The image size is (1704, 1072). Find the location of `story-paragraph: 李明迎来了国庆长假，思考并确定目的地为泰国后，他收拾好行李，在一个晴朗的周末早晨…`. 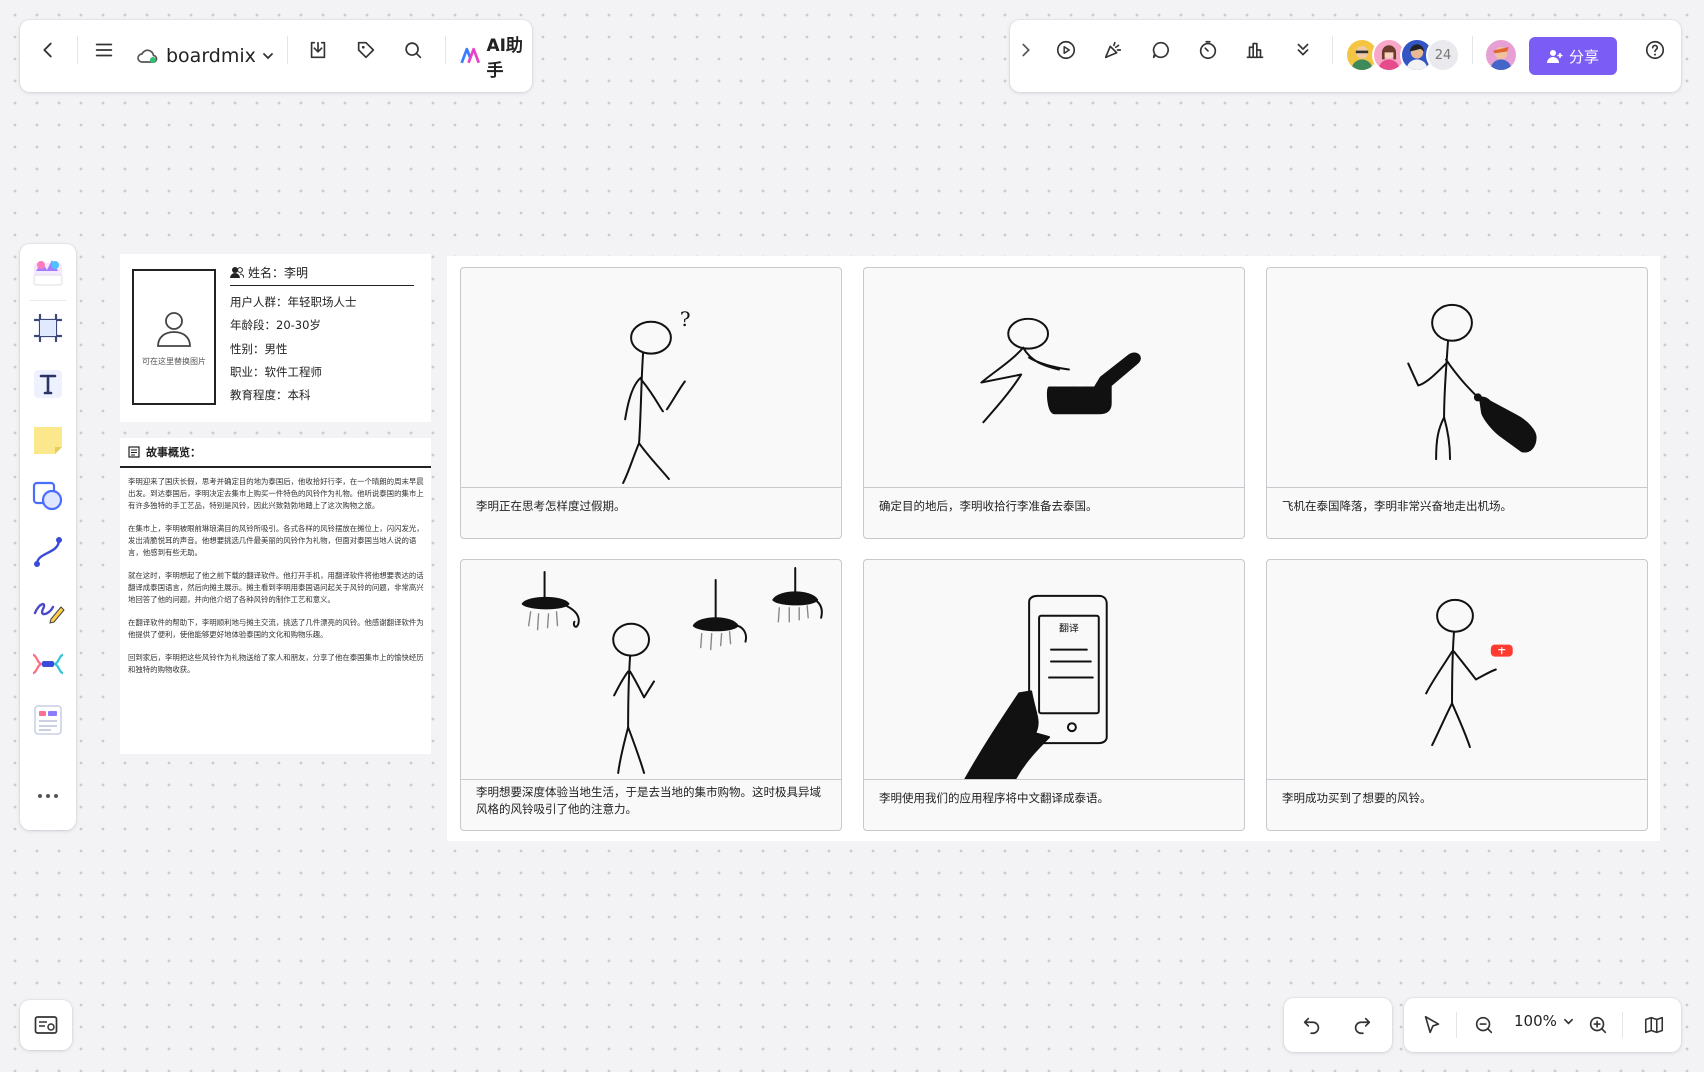

story-paragraph: 李明迎来了国庆长假，思考并确定目的地为泰国后，他收拾好行李，在一个晴朗的周末早晨… is located at coordinates (276, 493).